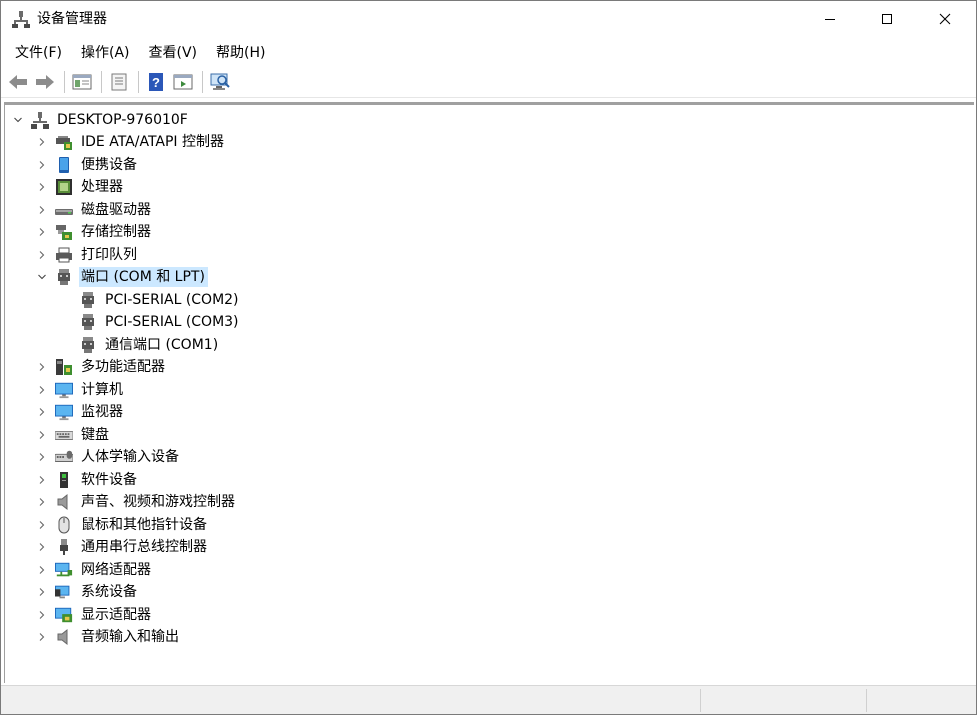  What do you see at coordinates (109, 480) in the screenshot?
I see `tree-item-label: 软件设备` at bounding box center [109, 480].